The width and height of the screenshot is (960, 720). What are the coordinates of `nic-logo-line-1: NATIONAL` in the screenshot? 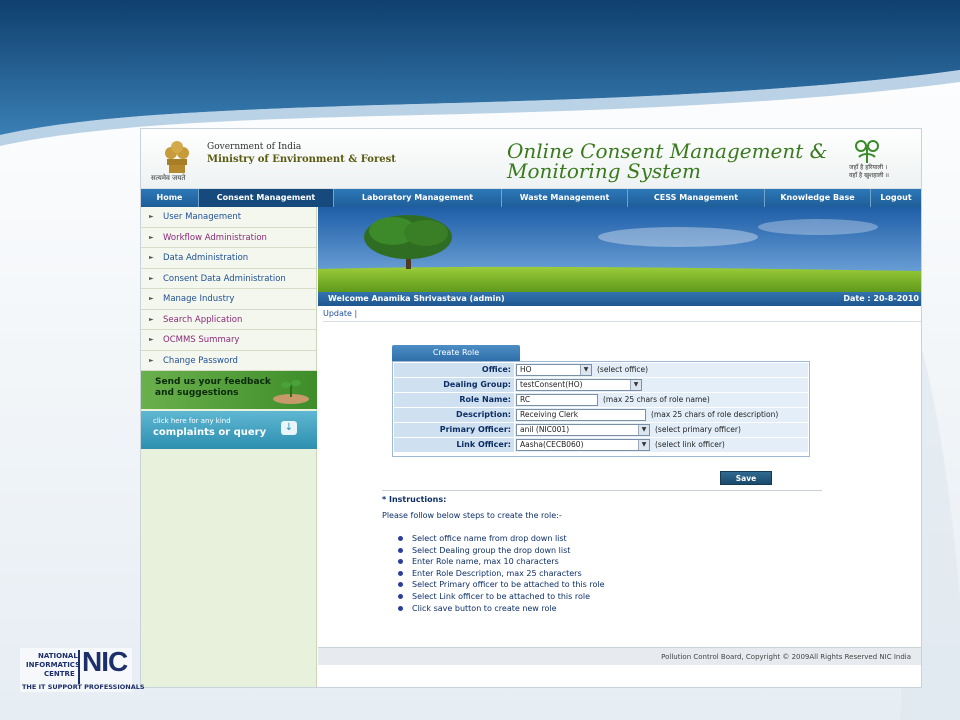 It's located at (58, 656).